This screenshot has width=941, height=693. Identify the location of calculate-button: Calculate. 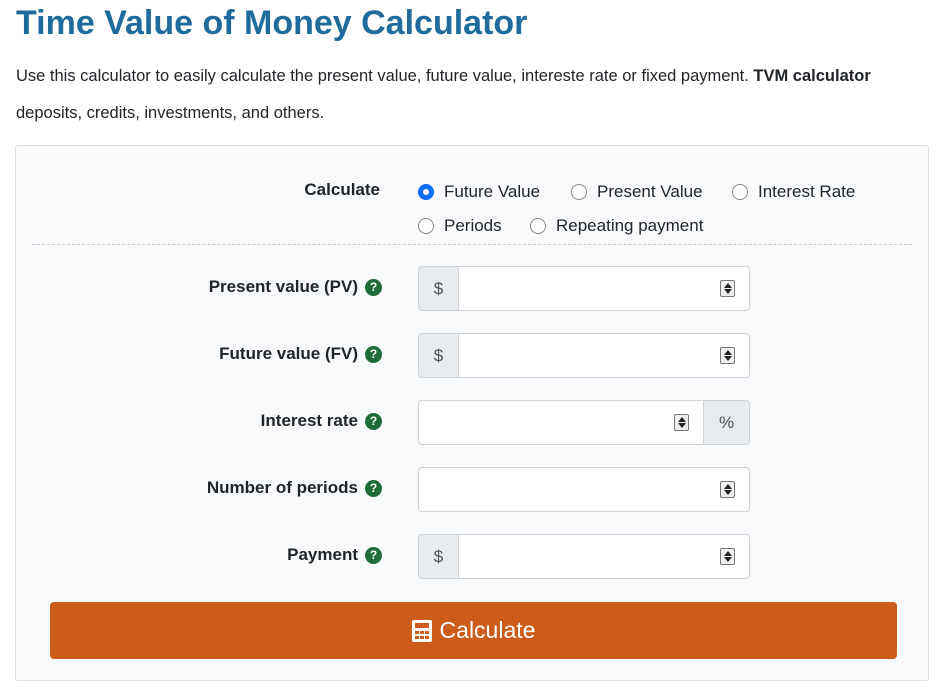
(473, 630).